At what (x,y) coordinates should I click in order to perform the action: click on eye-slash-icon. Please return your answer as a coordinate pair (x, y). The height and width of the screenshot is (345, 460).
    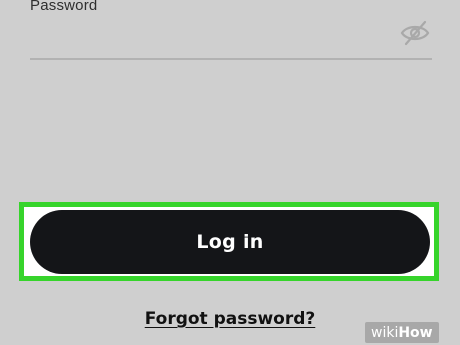
    Looking at the image, I should click on (415, 33).